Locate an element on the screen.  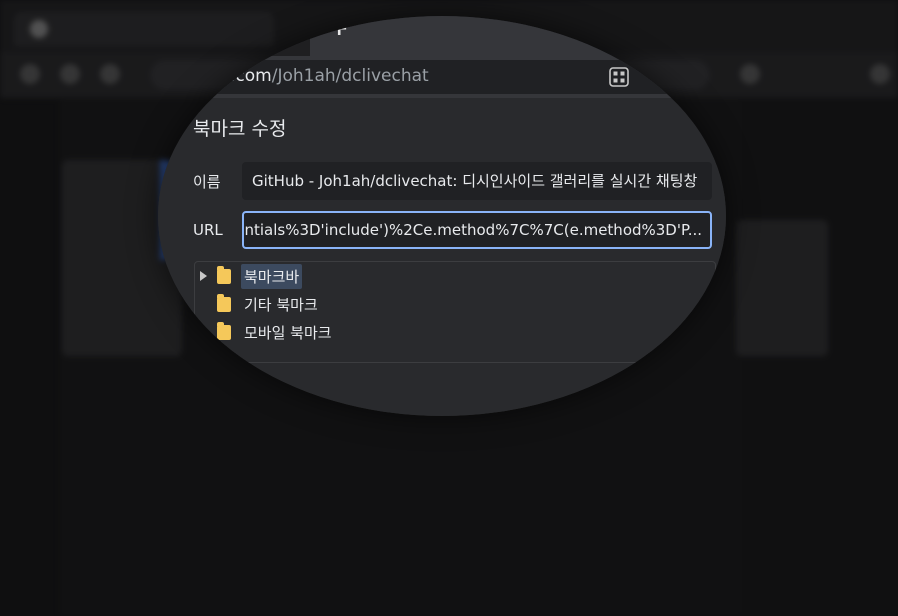
folder-item-mobile-bookmarks: 모바일 북마크 is located at coordinates (267, 332).